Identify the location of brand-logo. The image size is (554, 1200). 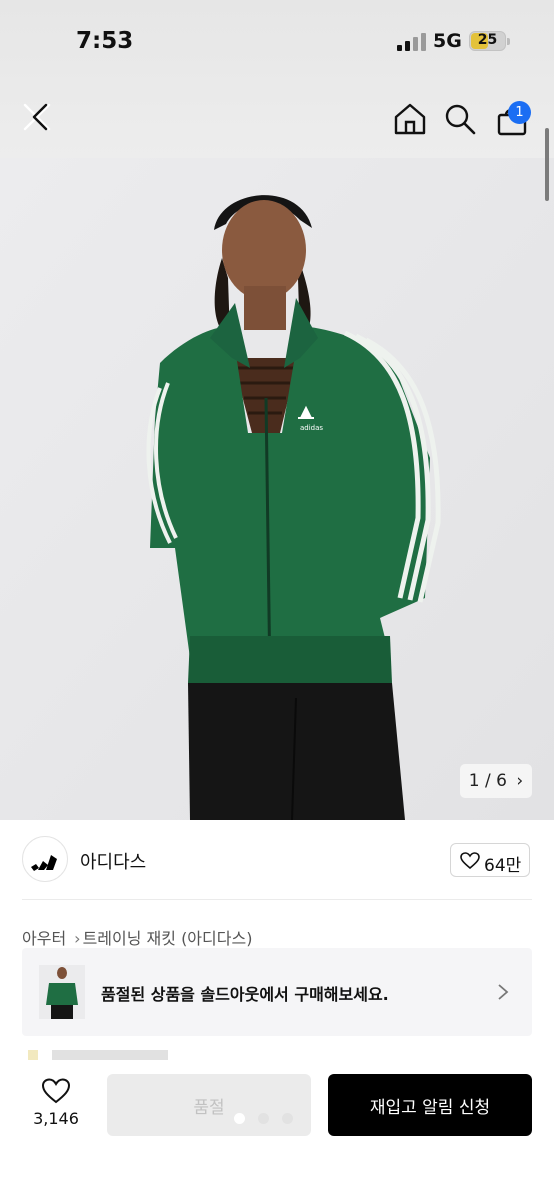
(45, 859).